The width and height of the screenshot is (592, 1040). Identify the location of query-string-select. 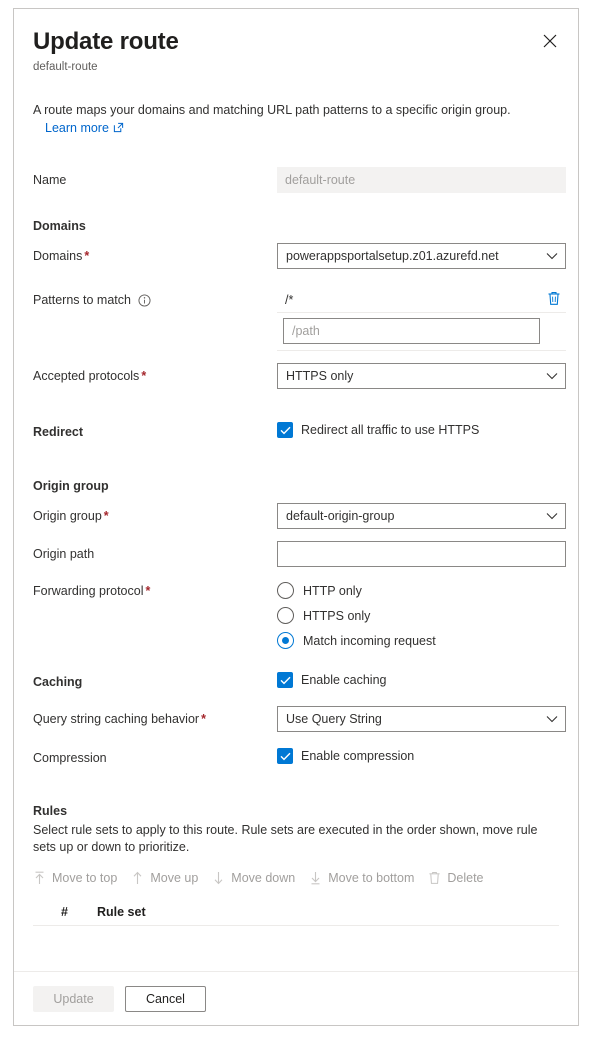
(421, 719).